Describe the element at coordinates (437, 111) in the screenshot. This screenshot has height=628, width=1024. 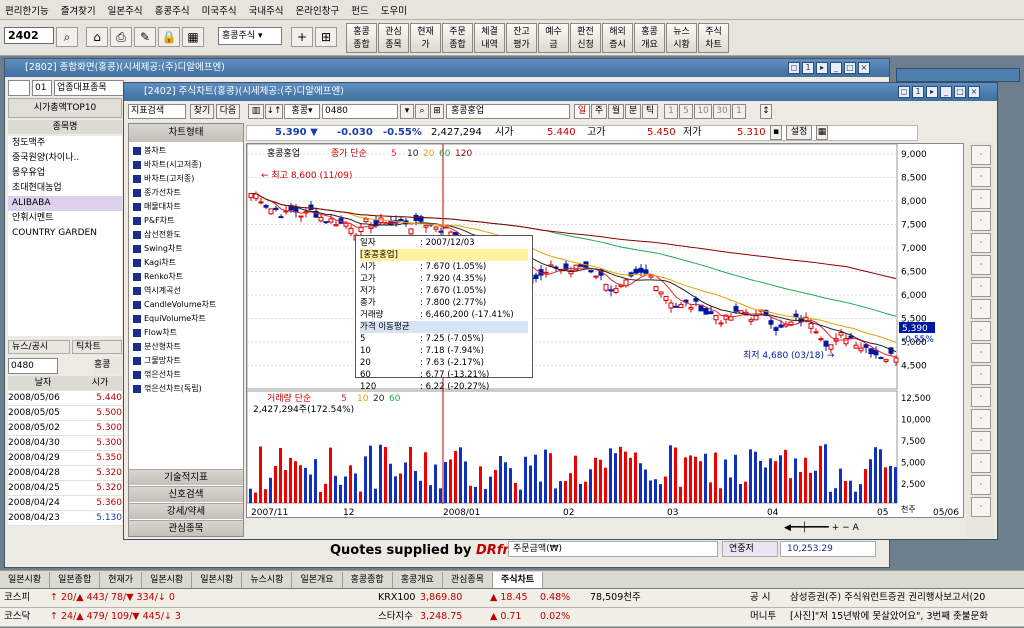
I see `related-icon: ⊞` at that location.